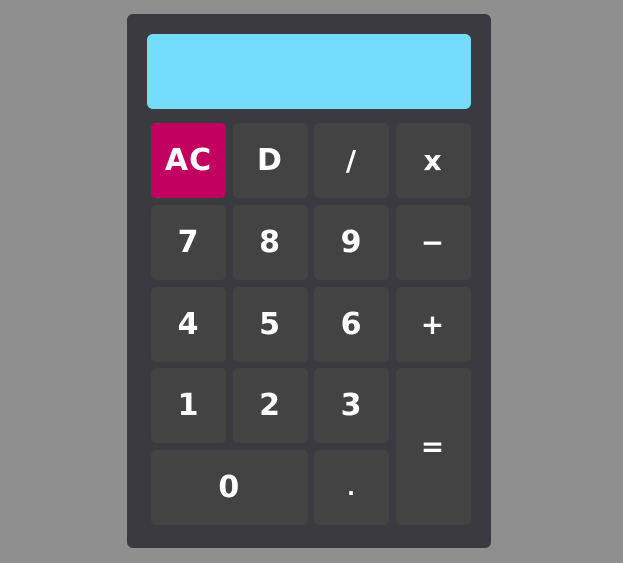 Image resolution: width=623 pixels, height=563 pixels. Describe the element at coordinates (188, 242) in the screenshot. I see `digit-7-button: 7` at that location.